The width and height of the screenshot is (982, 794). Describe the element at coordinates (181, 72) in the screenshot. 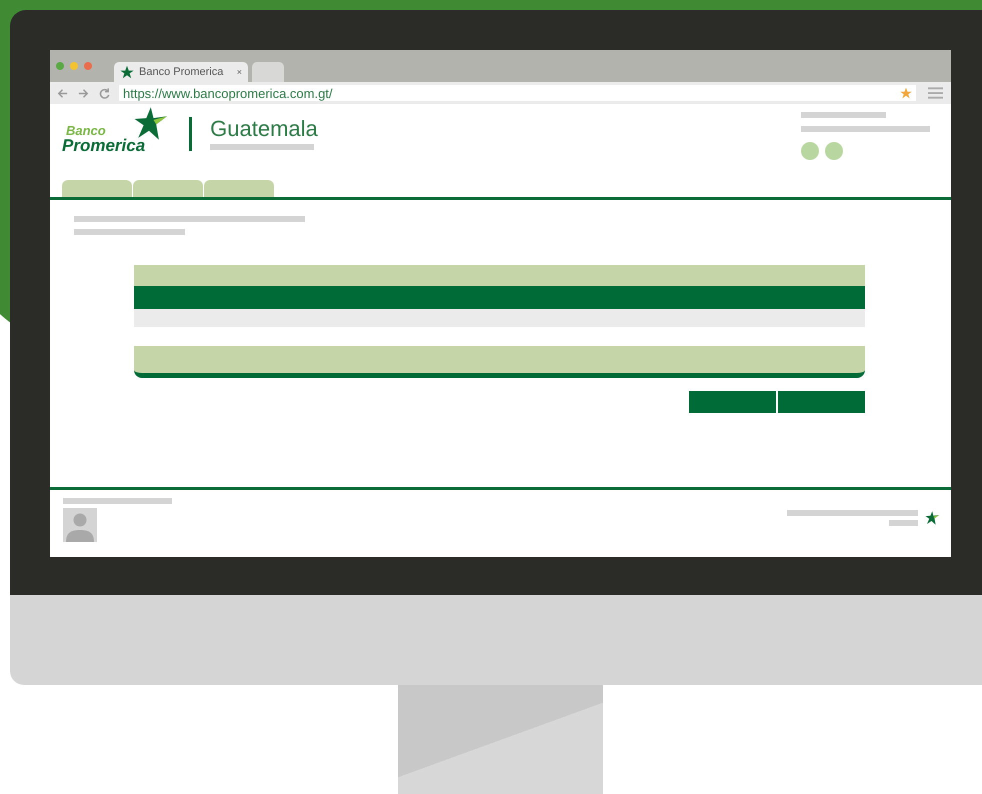

I see `browser-tab: Banco Promerica ×` at that location.